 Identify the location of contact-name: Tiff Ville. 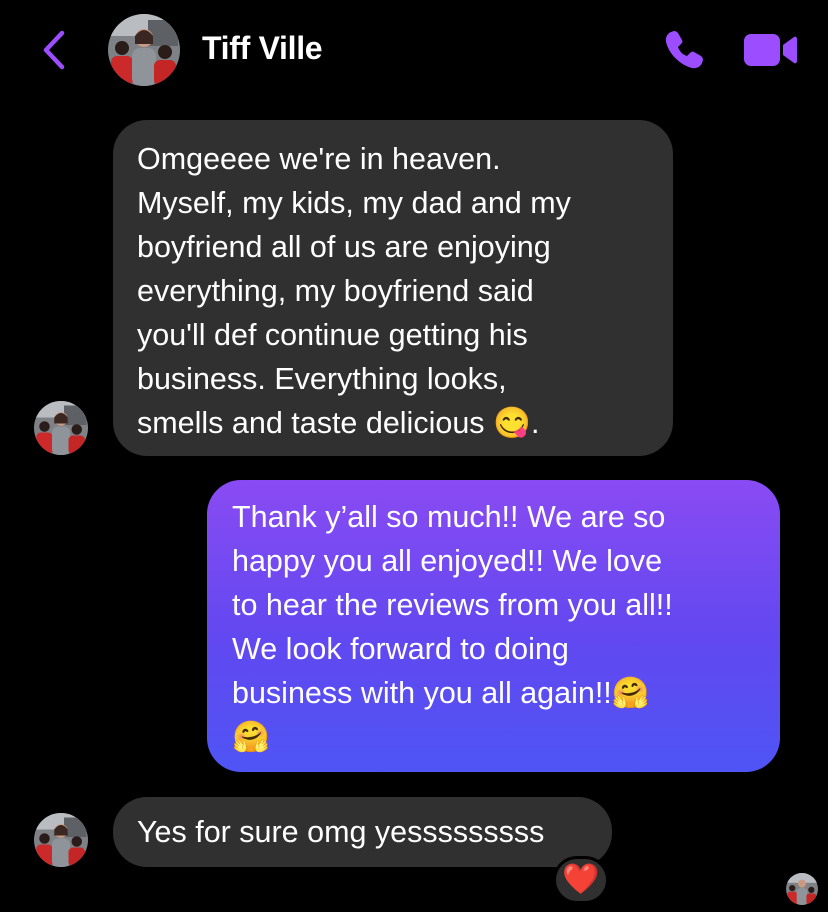
(262, 48).